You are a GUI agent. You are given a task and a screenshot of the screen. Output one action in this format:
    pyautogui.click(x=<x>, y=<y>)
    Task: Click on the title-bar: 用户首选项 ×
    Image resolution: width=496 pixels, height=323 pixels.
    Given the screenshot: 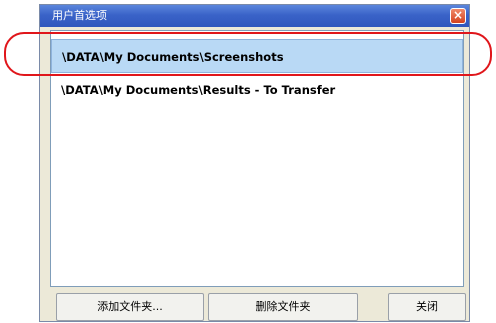 What is the action you would take?
    pyautogui.click(x=254, y=16)
    